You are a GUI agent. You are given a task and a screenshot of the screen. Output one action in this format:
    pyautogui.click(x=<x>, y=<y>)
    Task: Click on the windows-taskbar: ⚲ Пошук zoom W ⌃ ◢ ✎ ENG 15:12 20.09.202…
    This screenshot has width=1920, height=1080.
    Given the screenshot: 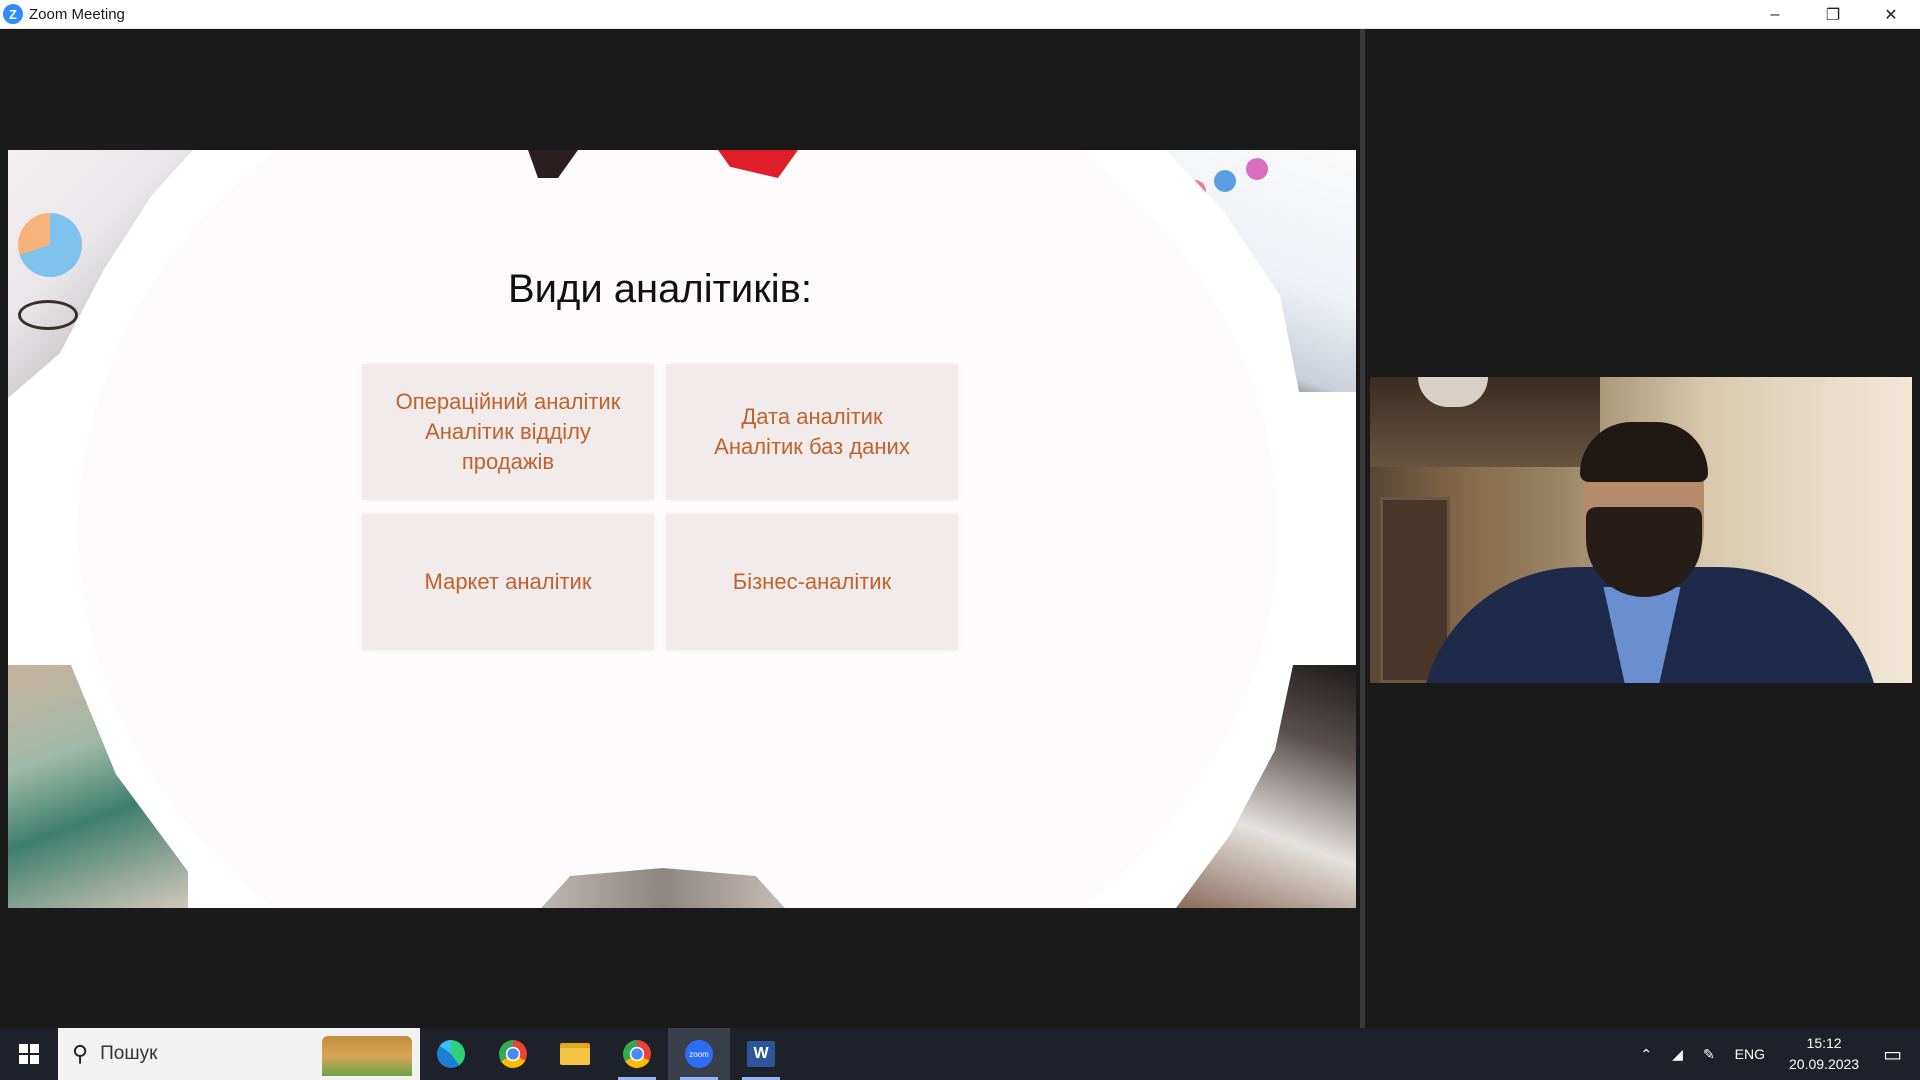 What is the action you would take?
    pyautogui.click(x=960, y=1054)
    